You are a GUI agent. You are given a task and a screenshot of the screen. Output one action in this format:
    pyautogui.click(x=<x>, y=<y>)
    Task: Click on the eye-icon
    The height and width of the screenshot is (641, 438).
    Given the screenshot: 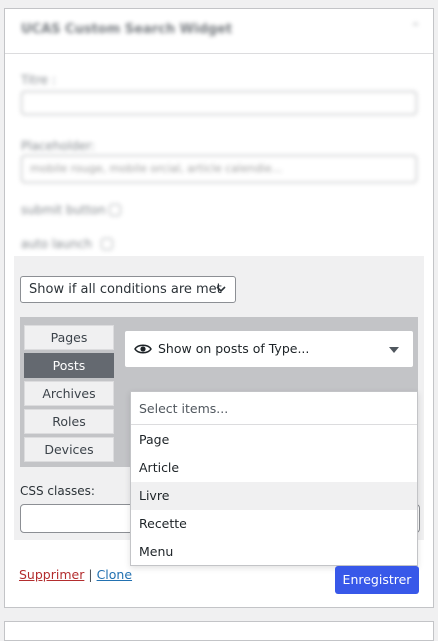 What is the action you would take?
    pyautogui.click(x=143, y=349)
    